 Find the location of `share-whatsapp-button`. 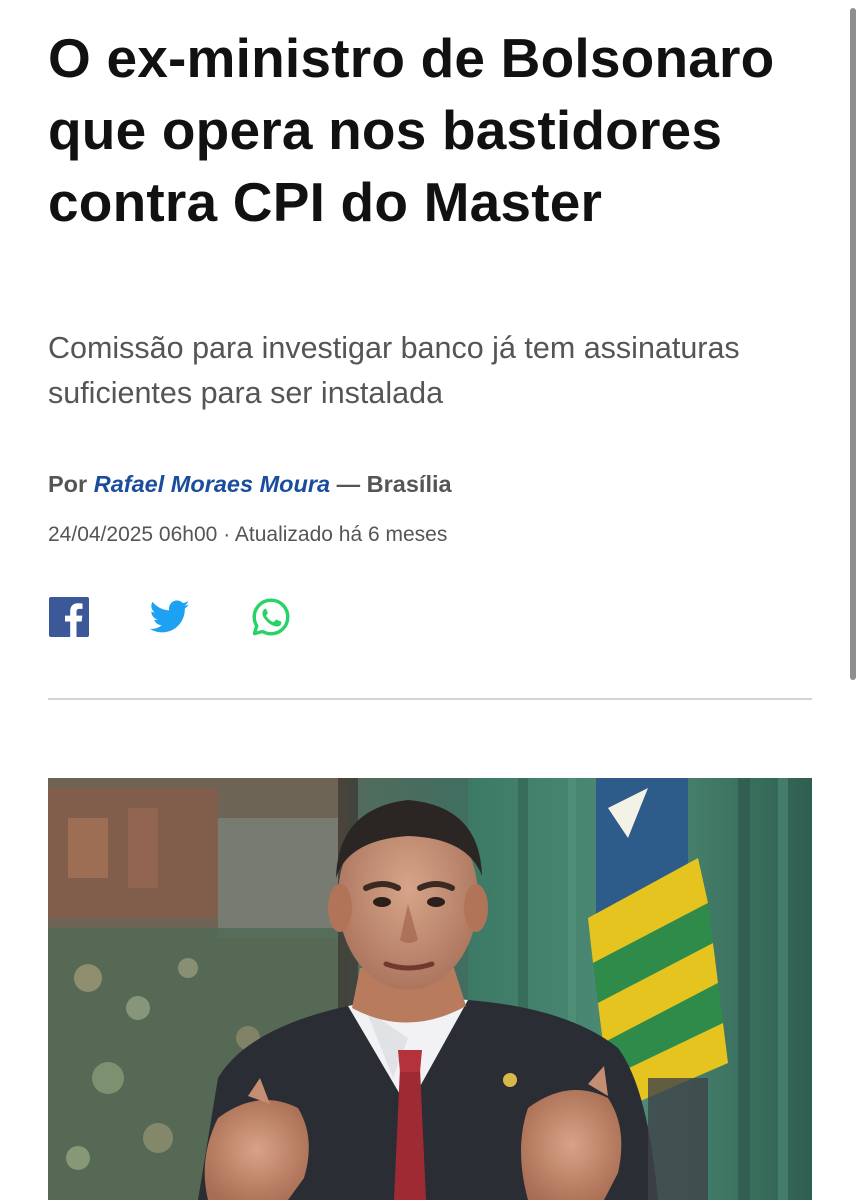

share-whatsapp-button is located at coordinates (271, 617).